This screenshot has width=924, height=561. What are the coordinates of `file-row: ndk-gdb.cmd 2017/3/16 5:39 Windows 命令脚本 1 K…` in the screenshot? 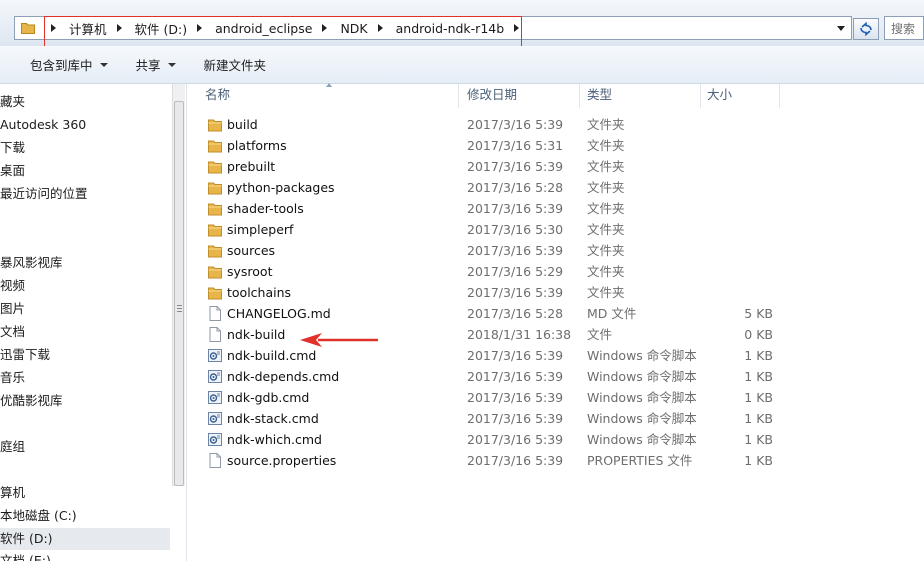 It's located at (488, 397).